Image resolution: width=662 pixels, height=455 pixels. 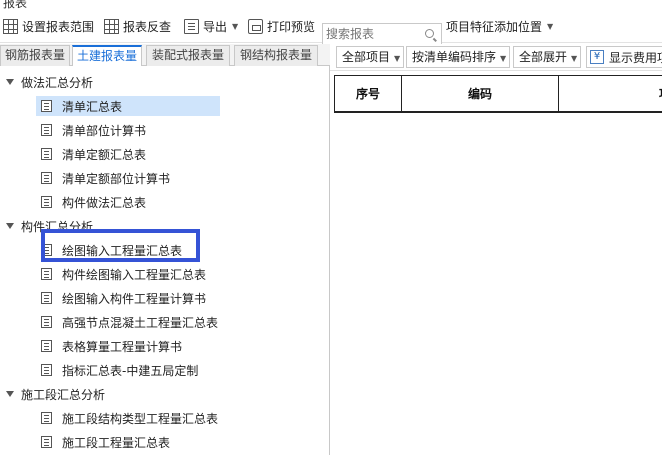 What do you see at coordinates (147, 26) in the screenshot?
I see `reverse-check-label: 报表反查` at bounding box center [147, 26].